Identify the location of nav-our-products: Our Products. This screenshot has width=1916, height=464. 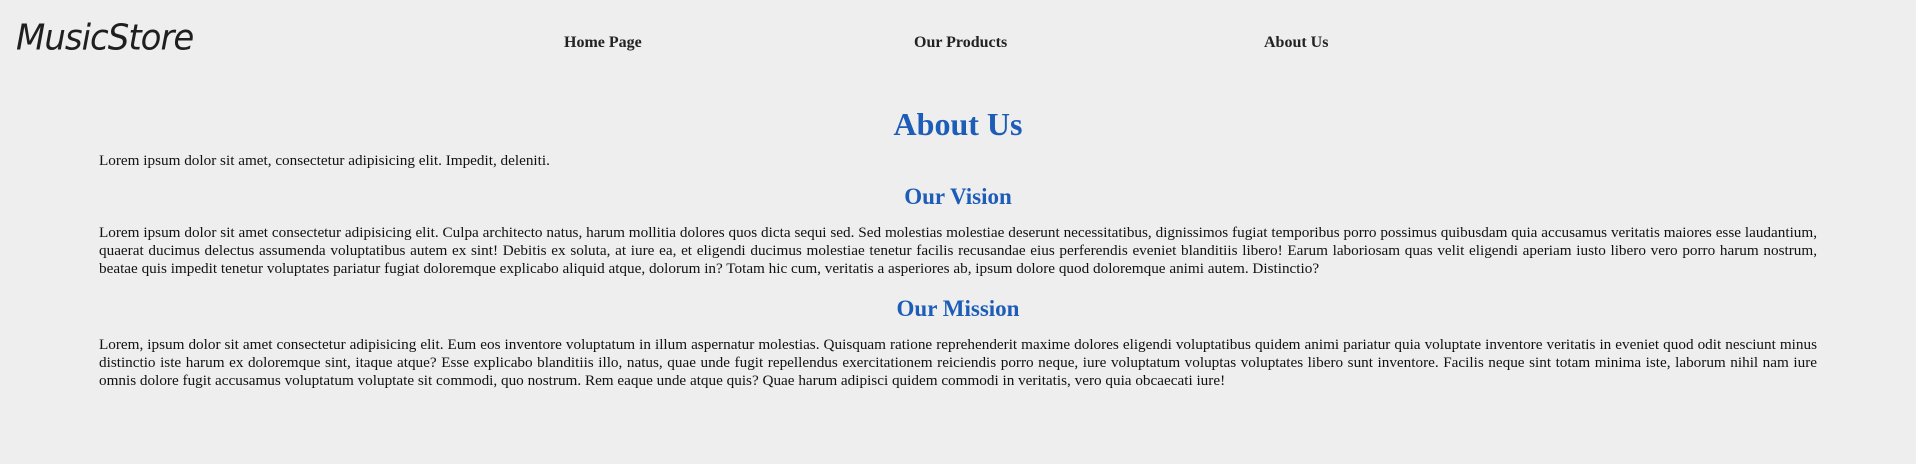
(960, 43).